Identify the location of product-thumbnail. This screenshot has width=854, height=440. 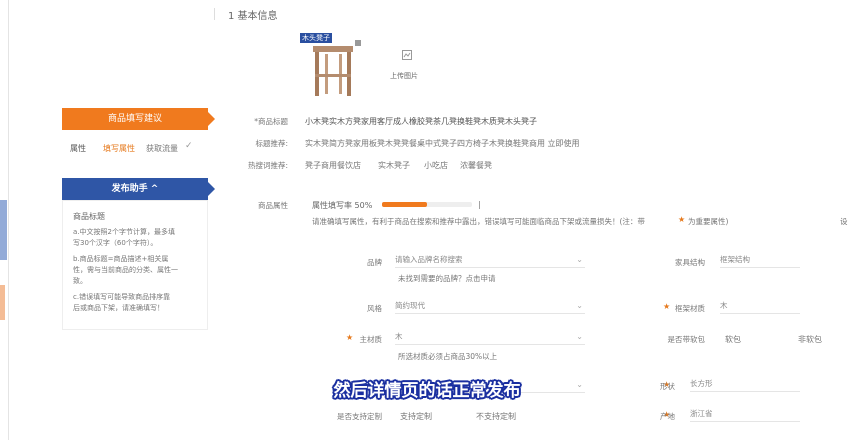
(333, 67).